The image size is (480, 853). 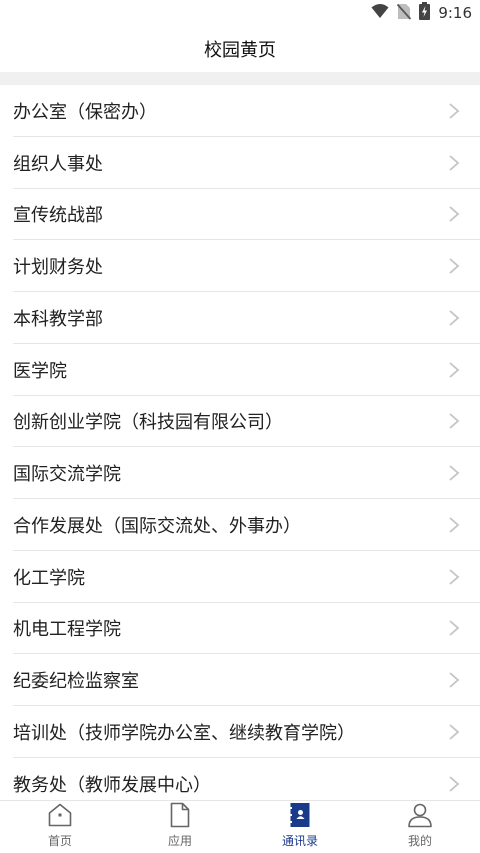 I want to click on department-label: 医学院, so click(x=40, y=371).